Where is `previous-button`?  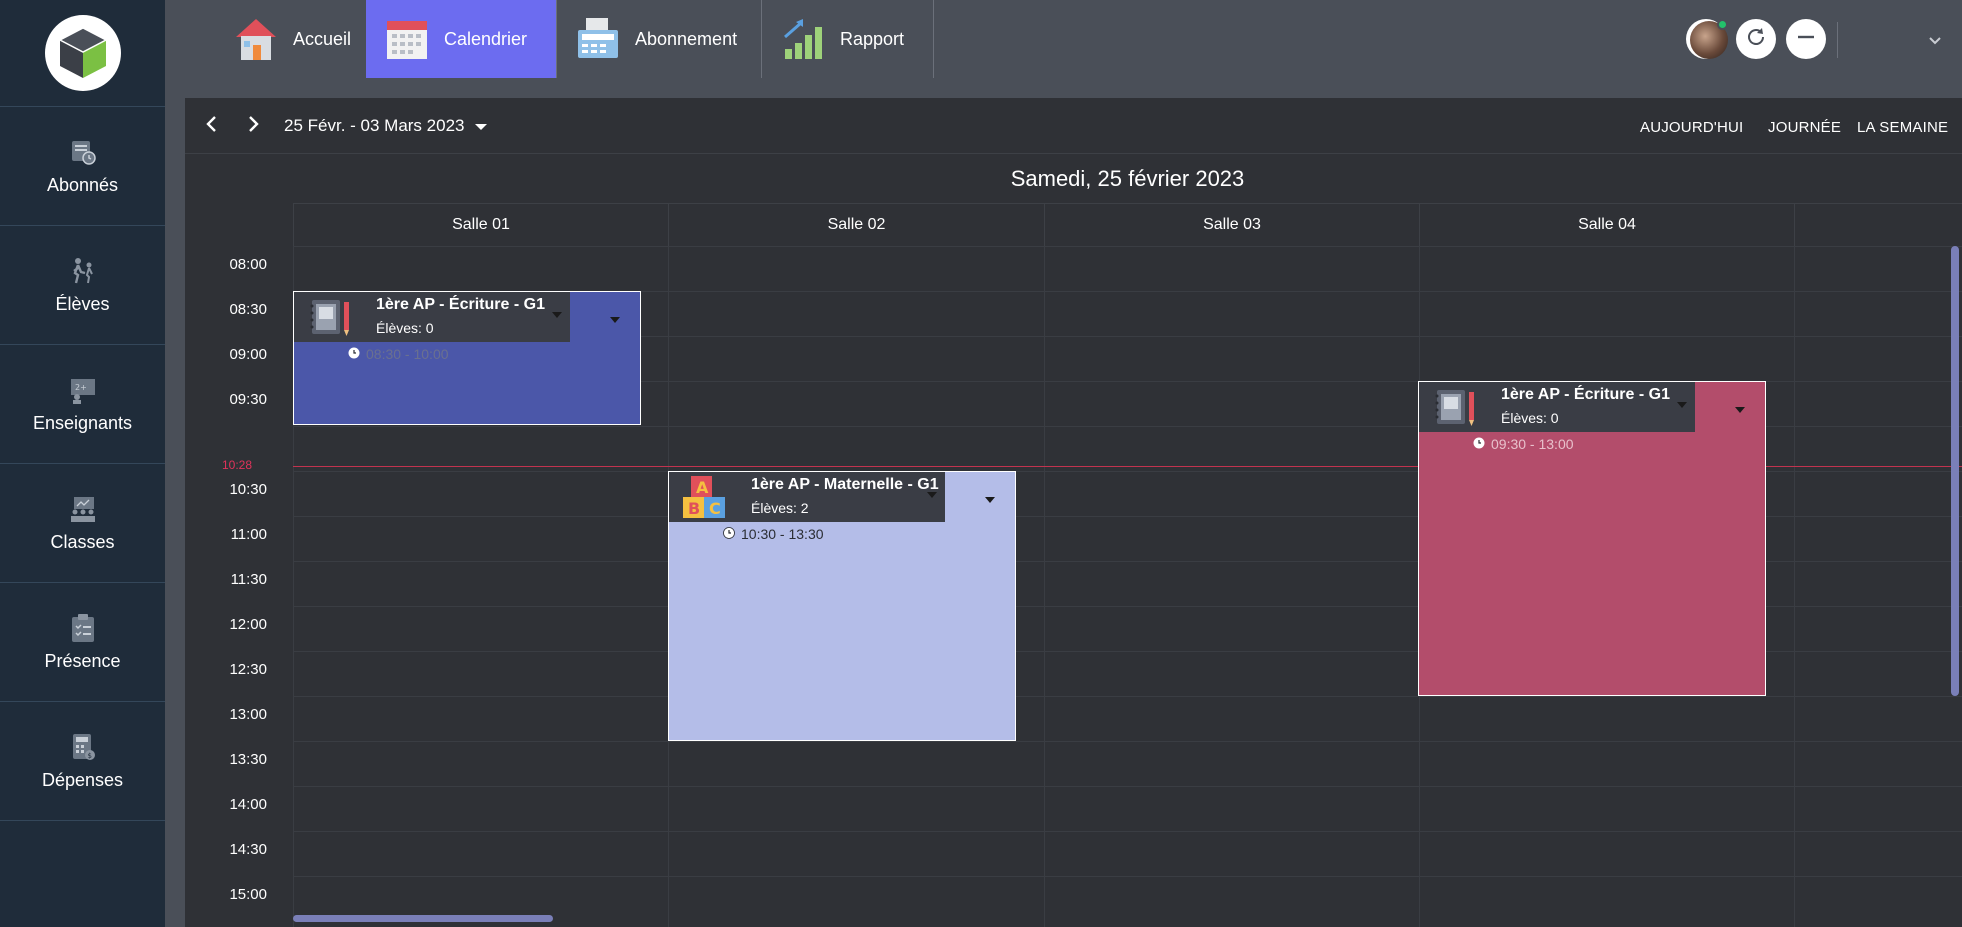 previous-button is located at coordinates (212, 126).